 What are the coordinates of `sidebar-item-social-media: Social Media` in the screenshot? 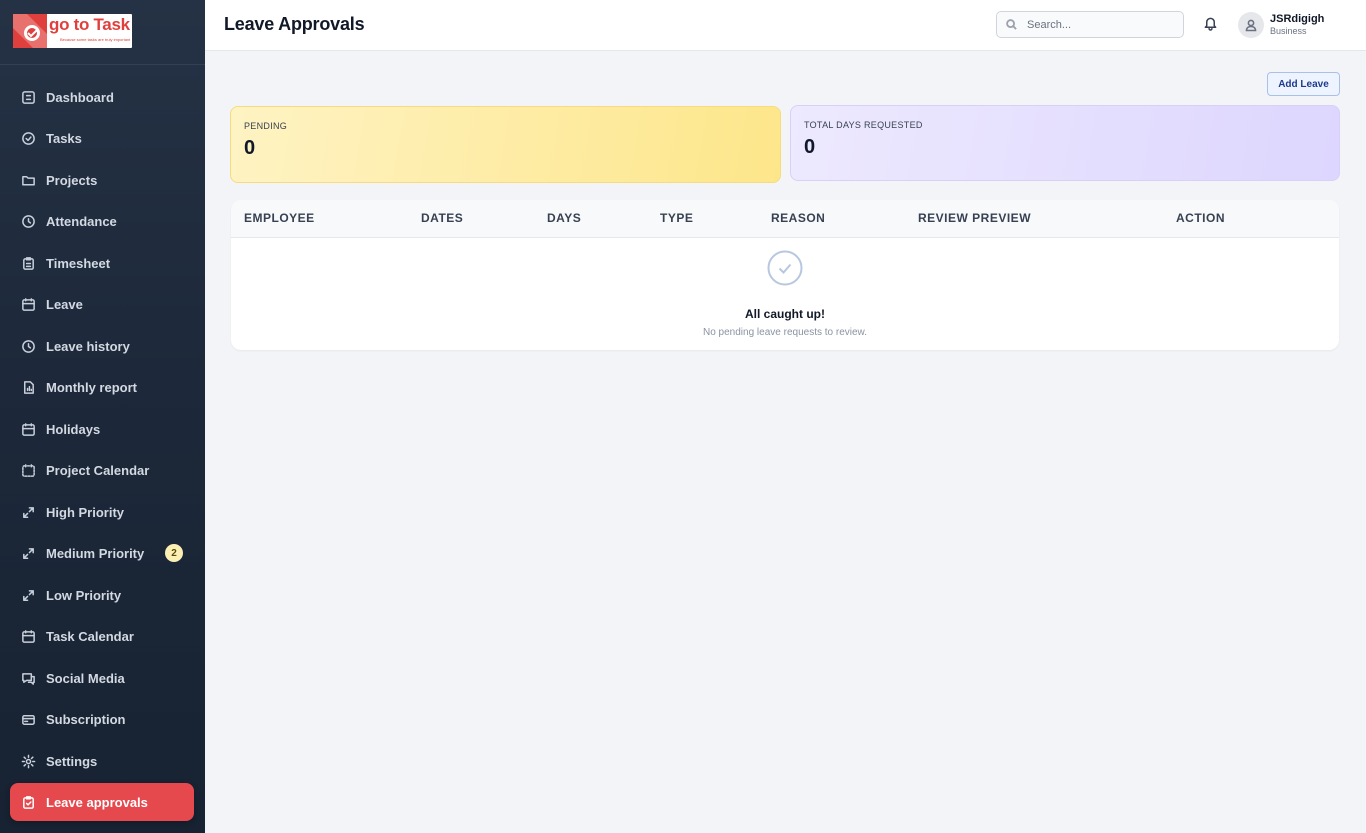 It's located at (102, 678).